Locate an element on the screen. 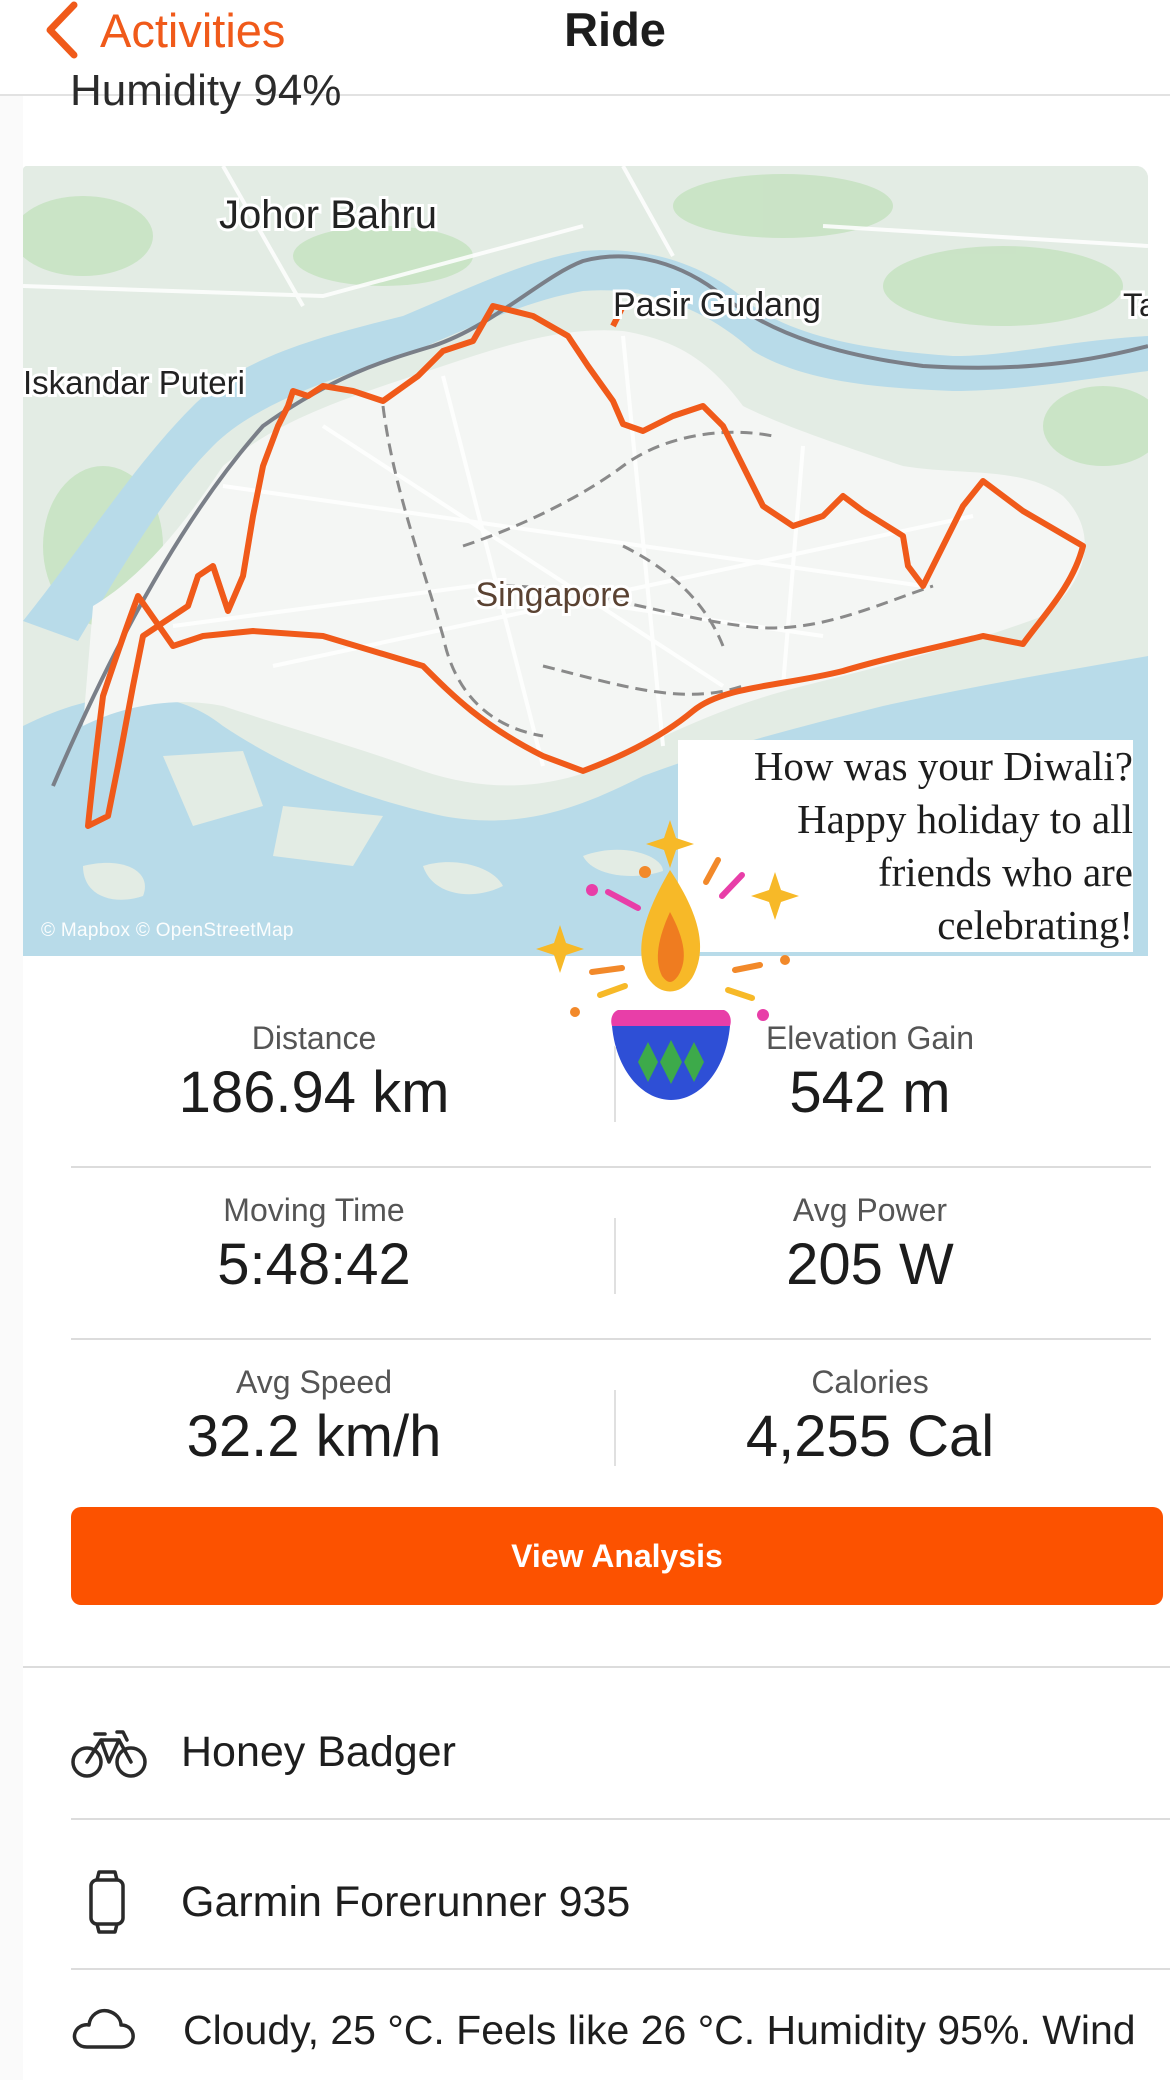 The width and height of the screenshot is (1170, 2080). stat-label: Avg Speed is located at coordinates (314, 1382).